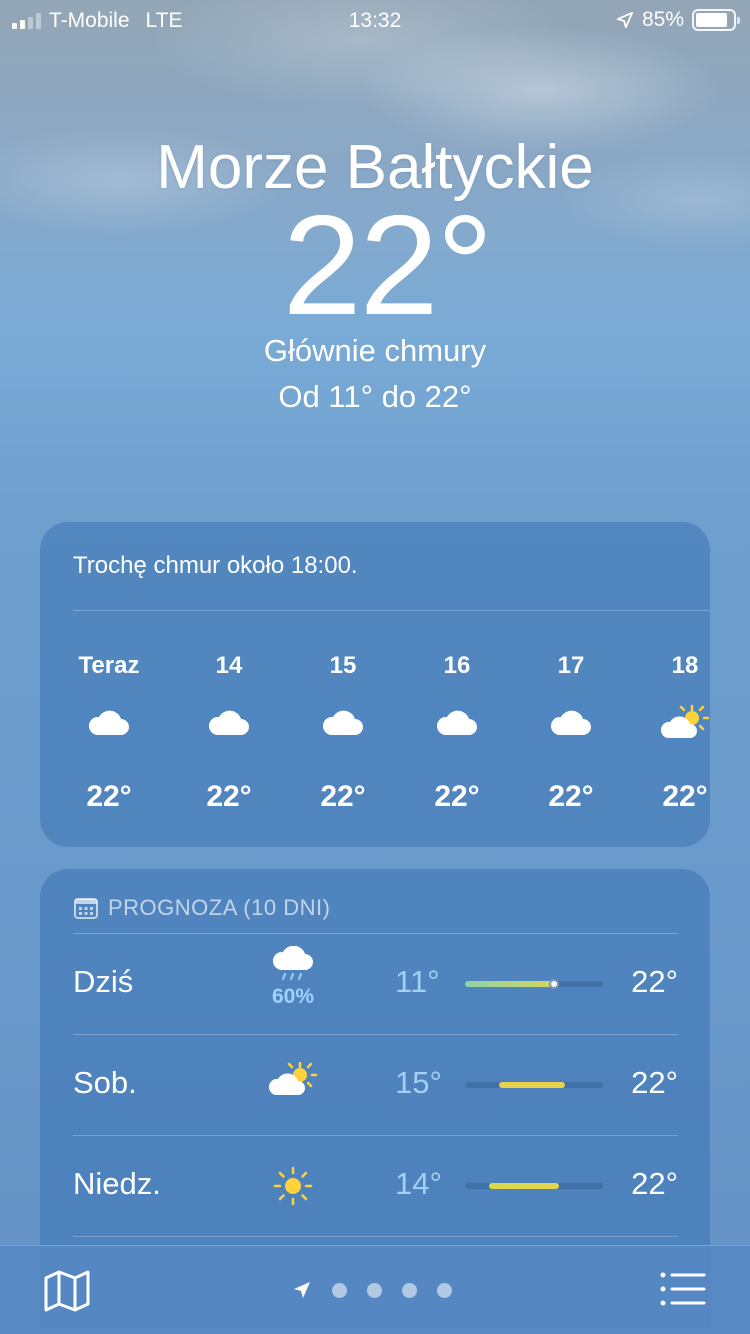  Describe the element at coordinates (343, 665) in the screenshot. I see `hour-label: 15` at that location.